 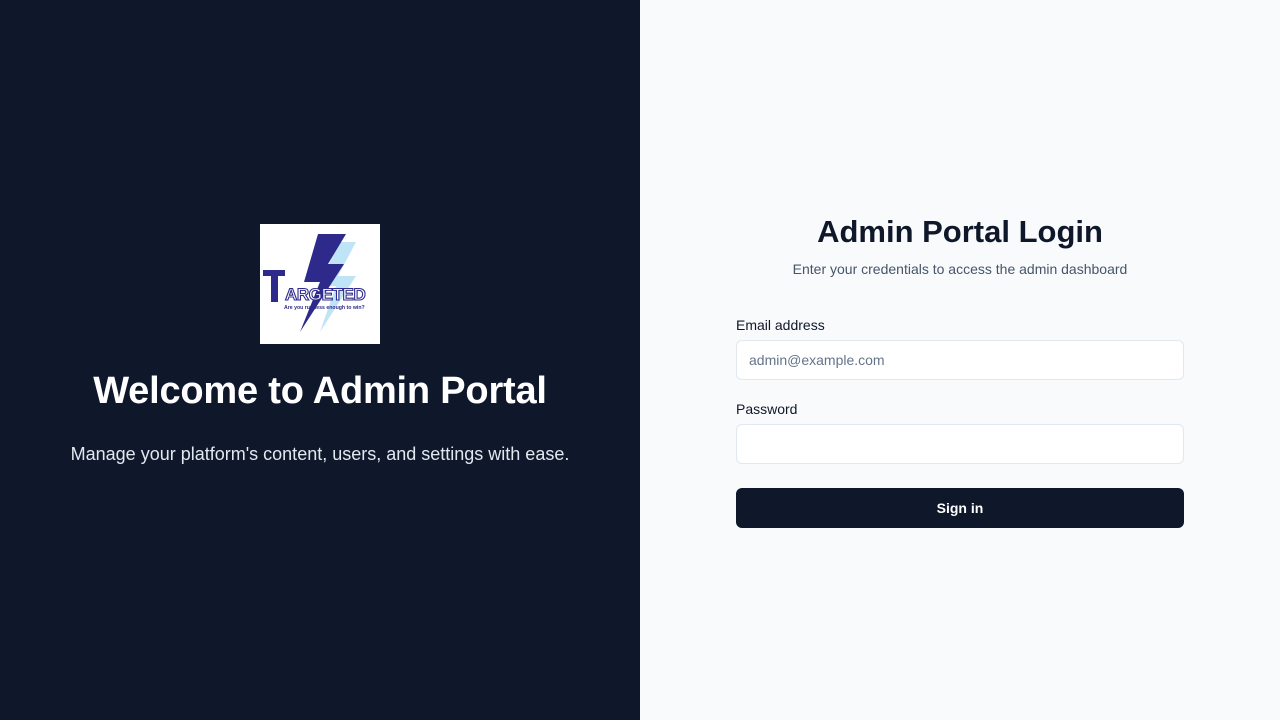 What do you see at coordinates (320, 391) in the screenshot?
I see `hero-title: Welcome to Admin Portal` at bounding box center [320, 391].